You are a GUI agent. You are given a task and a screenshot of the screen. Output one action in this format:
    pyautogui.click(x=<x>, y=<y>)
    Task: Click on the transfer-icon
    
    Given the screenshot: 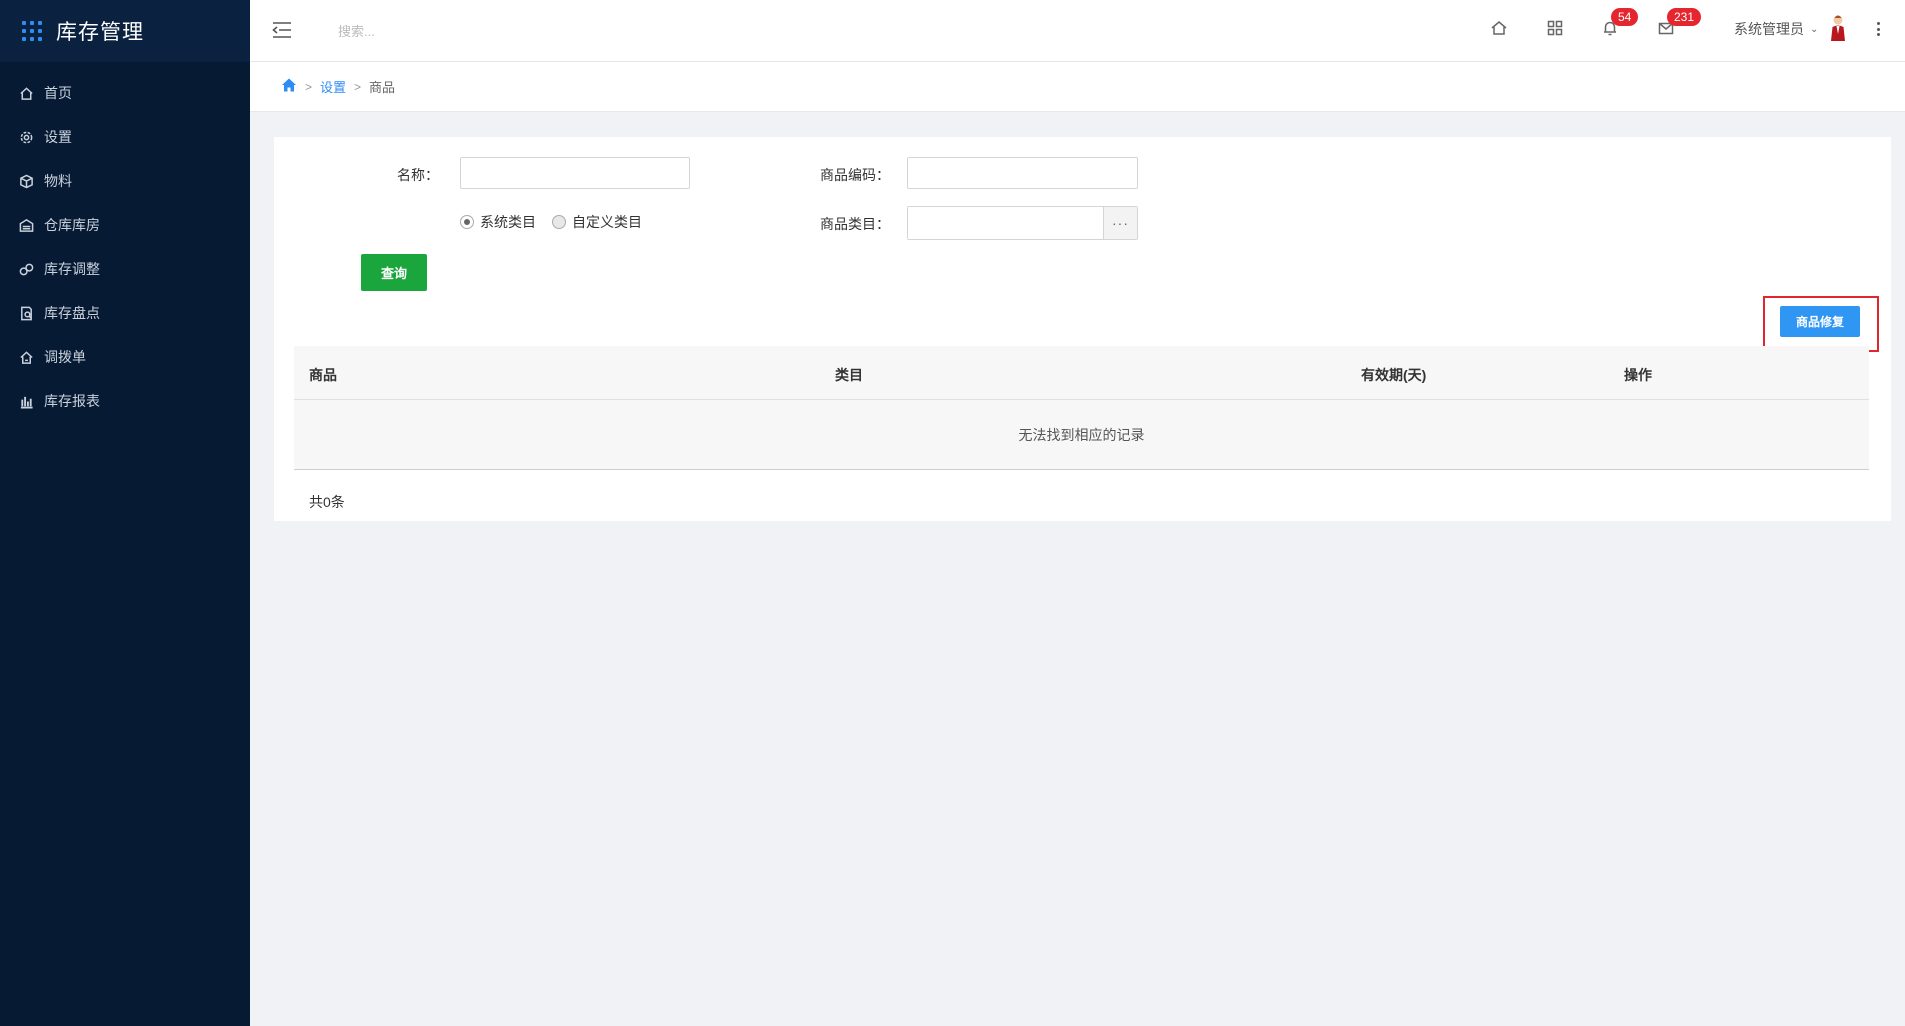 What is the action you would take?
    pyautogui.click(x=26, y=357)
    